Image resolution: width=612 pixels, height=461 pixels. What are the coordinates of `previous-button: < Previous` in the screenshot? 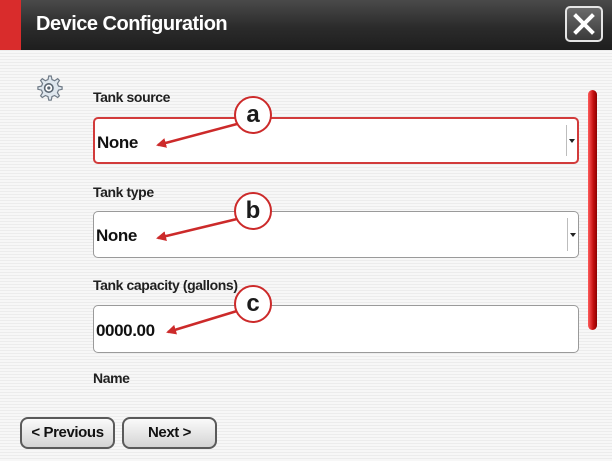 It's located at (67, 433).